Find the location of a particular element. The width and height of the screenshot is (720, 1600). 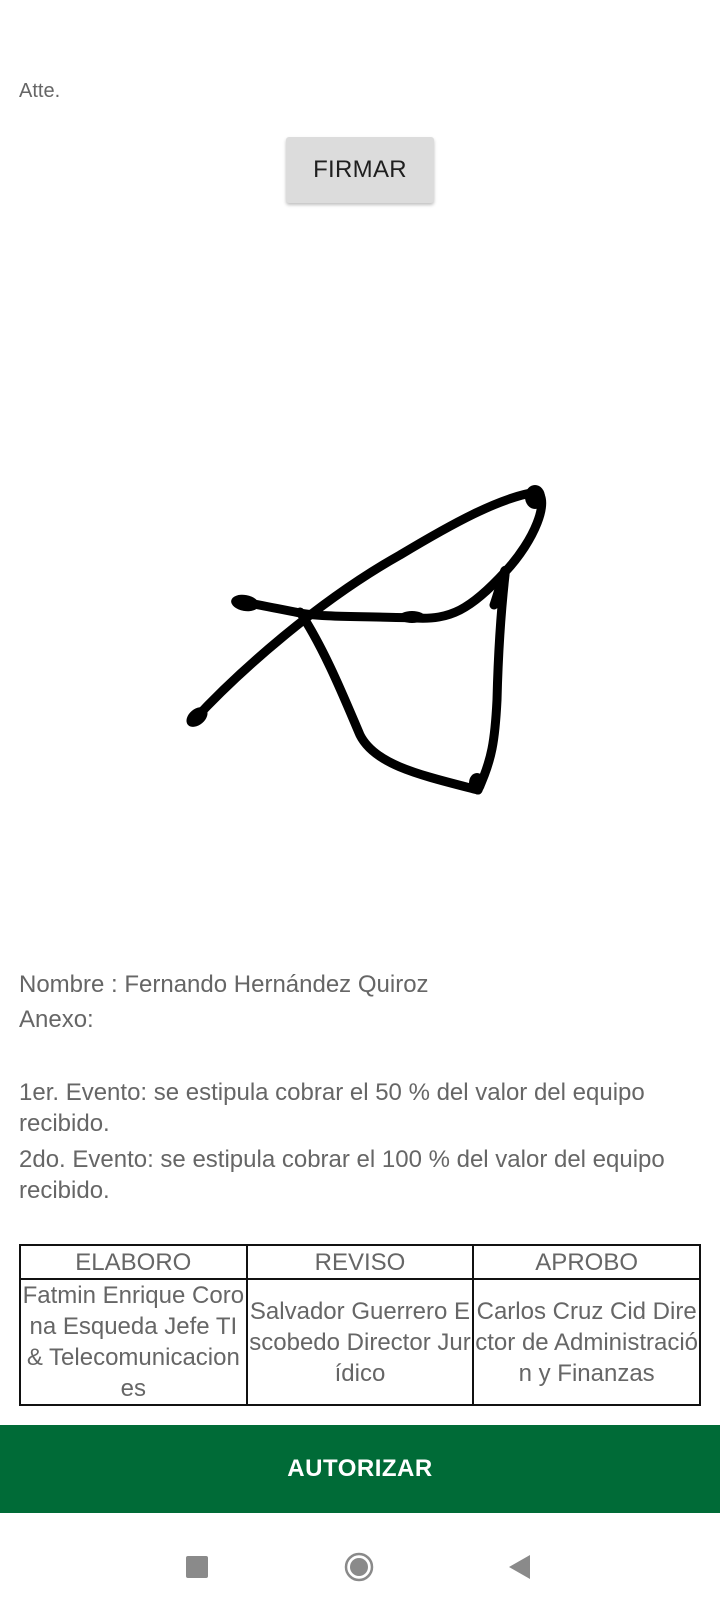

header-elaboro: ELABORO is located at coordinates (133, 1262).